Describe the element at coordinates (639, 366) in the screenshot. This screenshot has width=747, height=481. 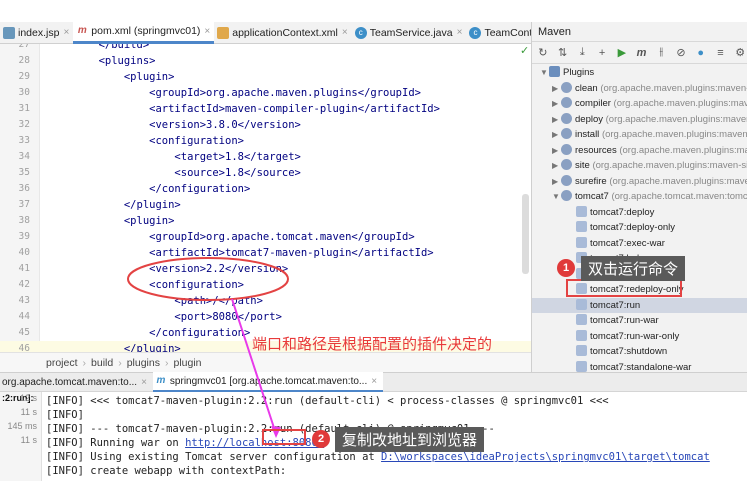
I see `tree-node-goal: tomcat7:standalone-war` at that location.